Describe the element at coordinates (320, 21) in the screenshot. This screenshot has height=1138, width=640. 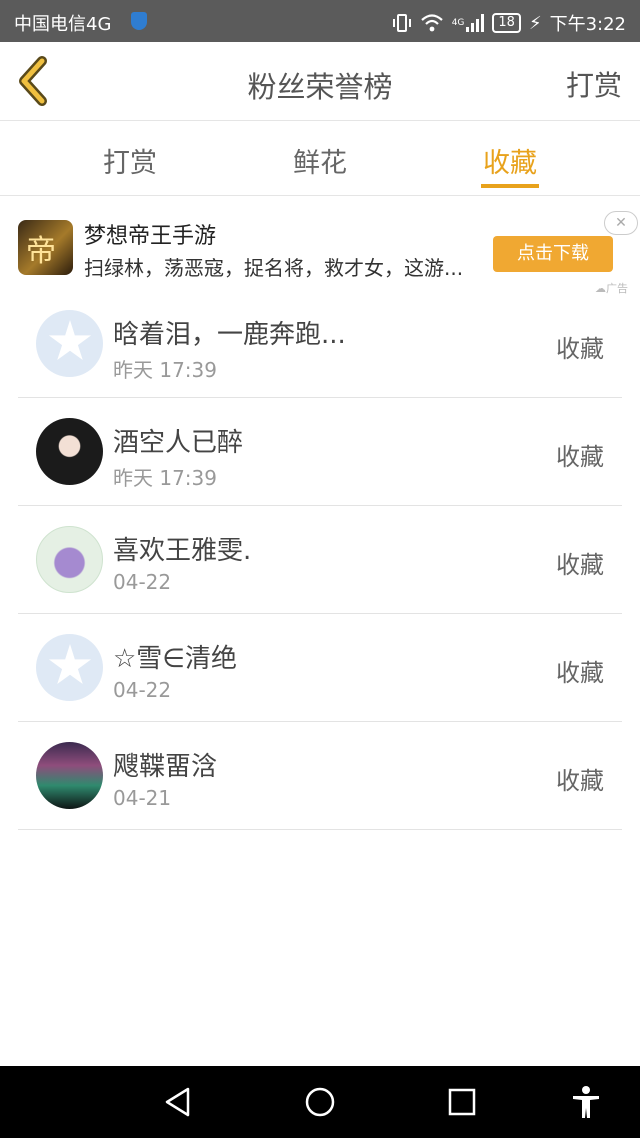
I see `status-bar: 中国电信4G 4G 18 ⚡ 下午3:22` at that location.